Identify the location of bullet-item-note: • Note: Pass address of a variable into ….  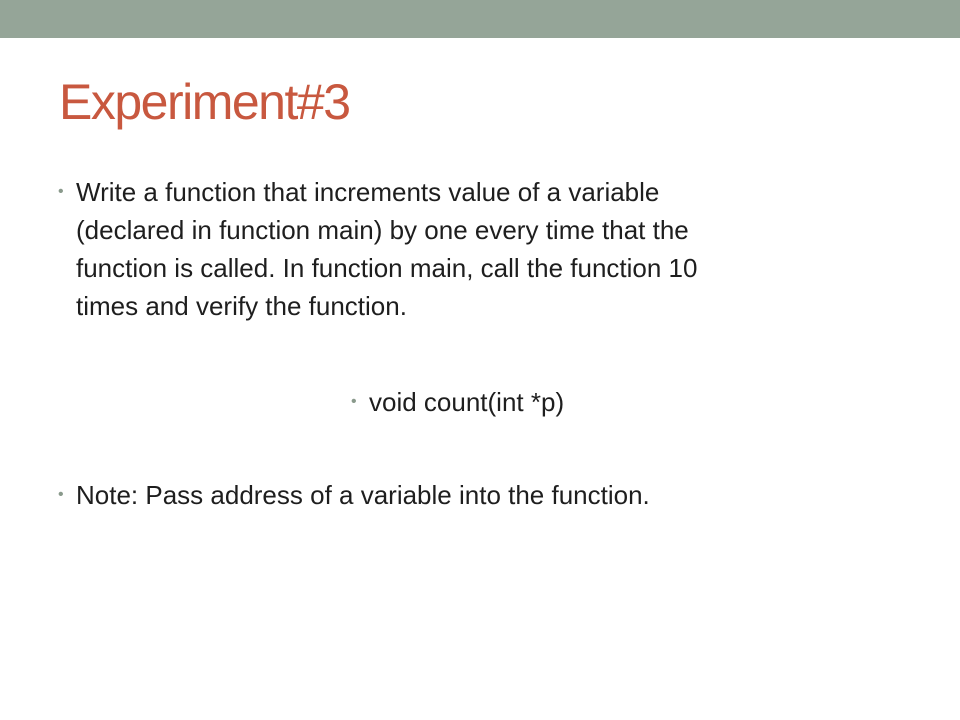
(354, 495).